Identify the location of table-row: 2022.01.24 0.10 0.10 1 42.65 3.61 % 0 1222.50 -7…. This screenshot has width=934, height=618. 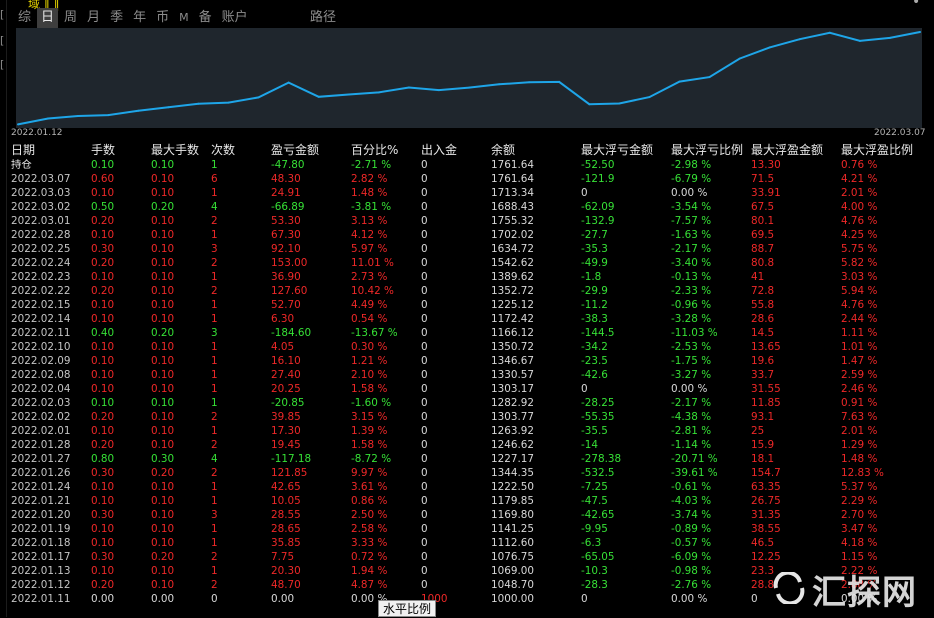
(467, 487).